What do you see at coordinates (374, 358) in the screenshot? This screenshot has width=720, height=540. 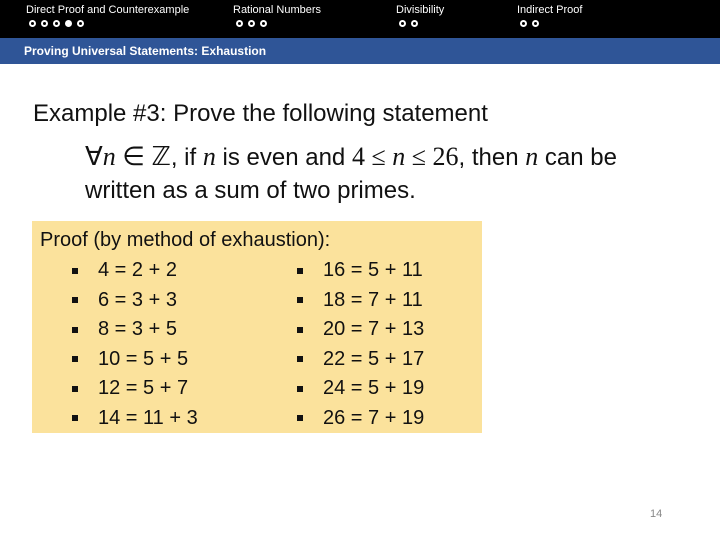 I see `equation: 22 = 5 + 17` at bounding box center [374, 358].